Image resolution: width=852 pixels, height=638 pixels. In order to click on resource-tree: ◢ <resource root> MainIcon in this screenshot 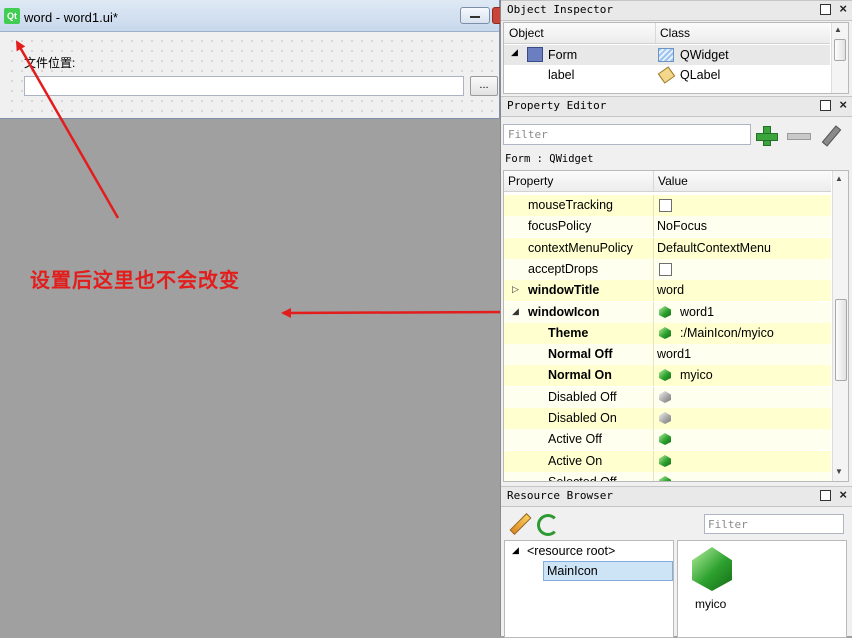, I will do `click(589, 589)`.